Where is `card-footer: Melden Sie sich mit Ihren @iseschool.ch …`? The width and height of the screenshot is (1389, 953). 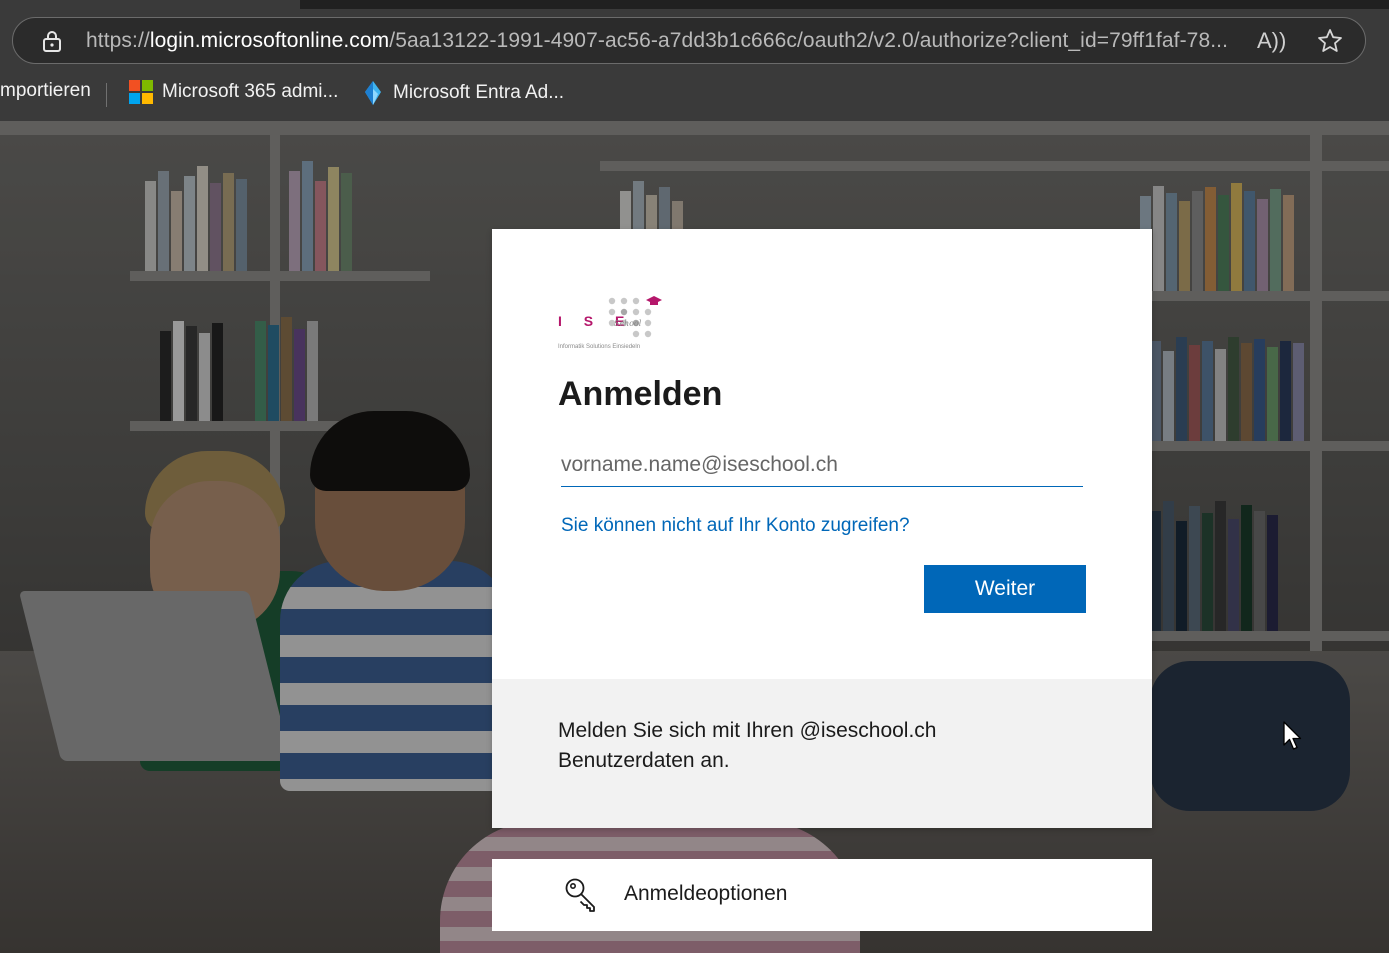 card-footer: Melden Sie sich mit Ihren @iseschool.ch … is located at coordinates (822, 753).